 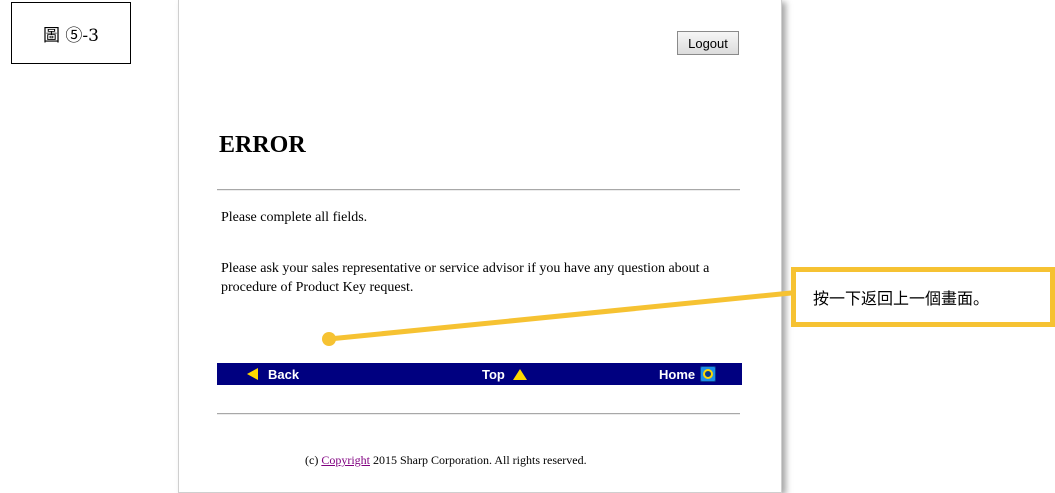 I want to click on top-link: Top, so click(x=504, y=374).